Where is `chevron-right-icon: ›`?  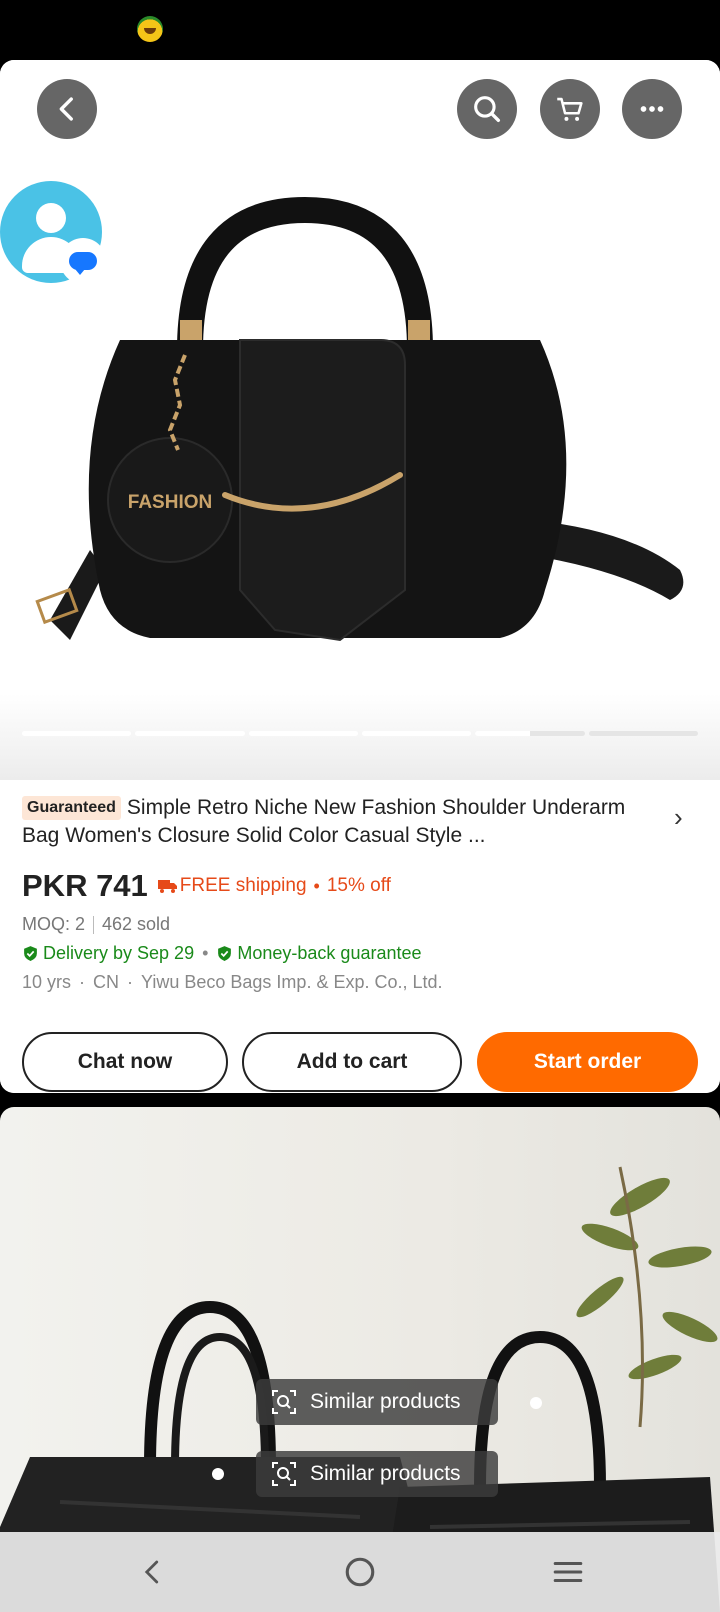 chevron-right-icon: › is located at coordinates (678, 817).